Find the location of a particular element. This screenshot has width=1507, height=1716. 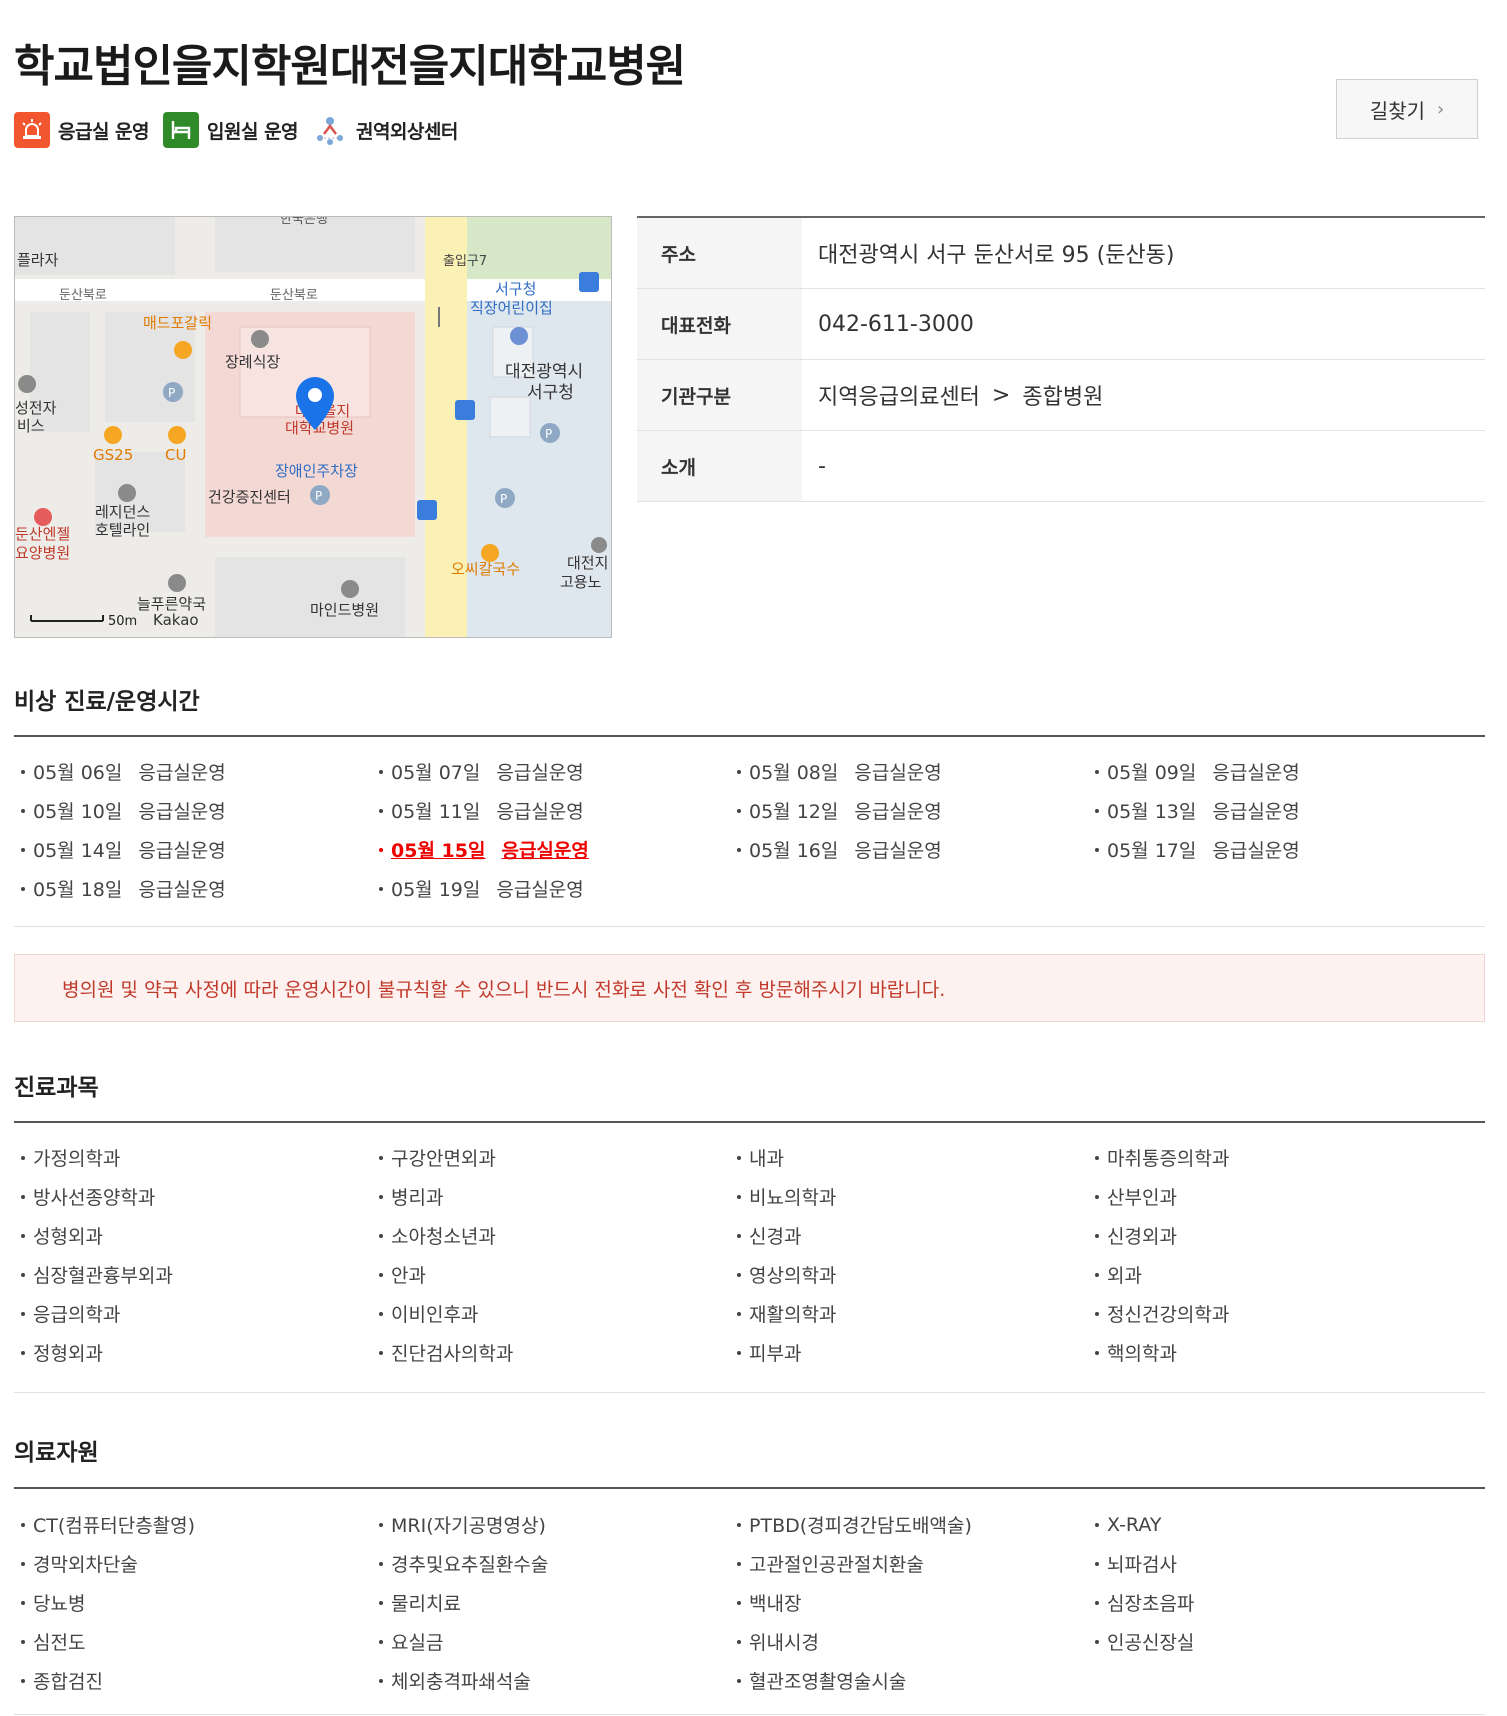

departments-divider is located at coordinates (749, 1122).